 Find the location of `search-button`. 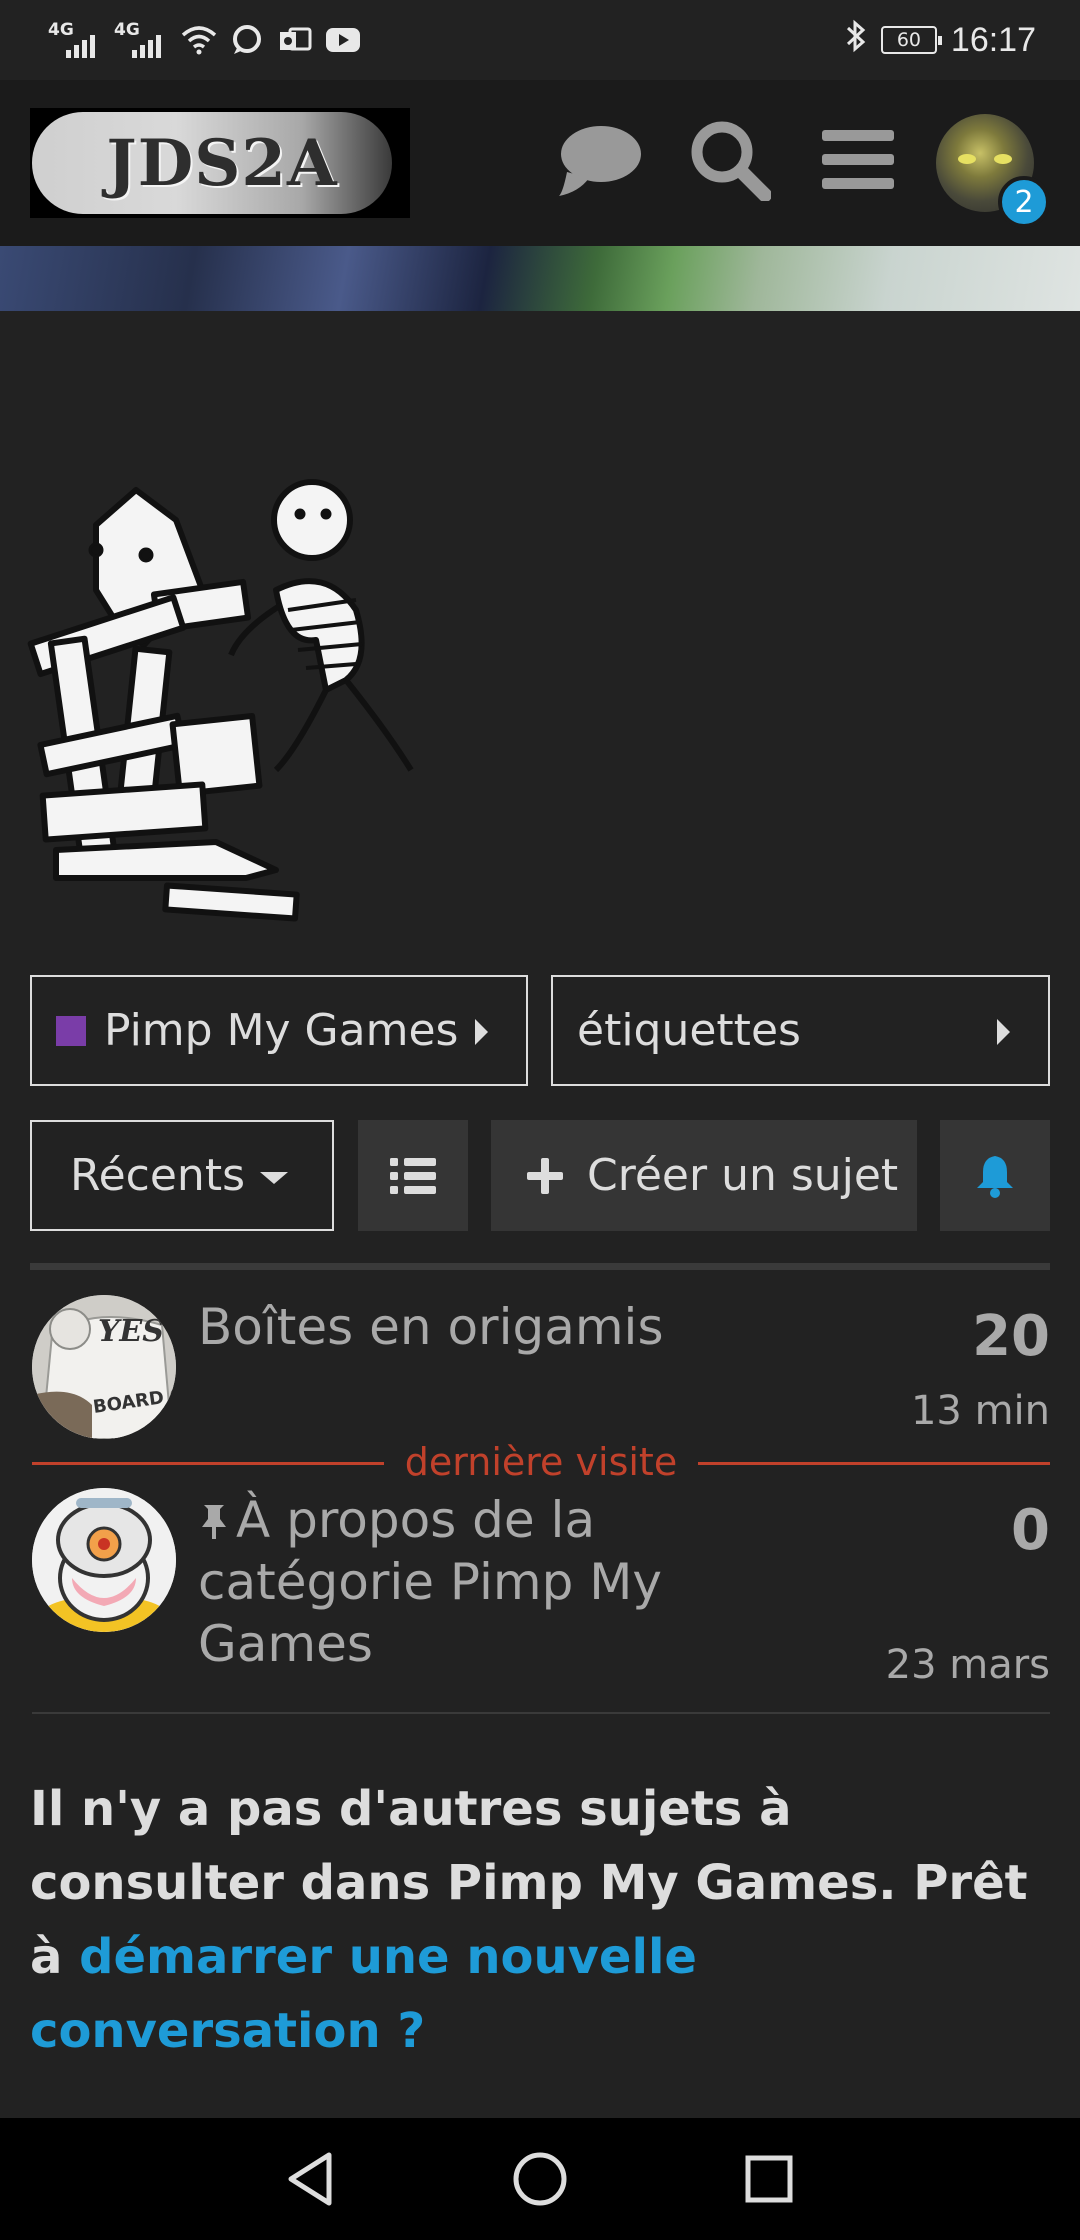

search-button is located at coordinates (730, 160).